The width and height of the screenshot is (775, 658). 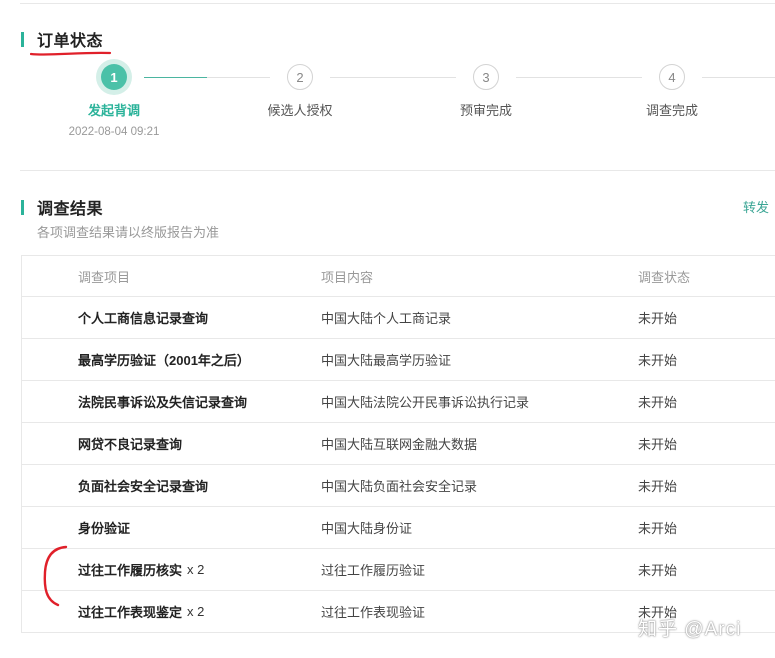 What do you see at coordinates (128, 232) in the screenshot?
I see `results-subtitle: 各项调查结果请以终版报告为准` at bounding box center [128, 232].